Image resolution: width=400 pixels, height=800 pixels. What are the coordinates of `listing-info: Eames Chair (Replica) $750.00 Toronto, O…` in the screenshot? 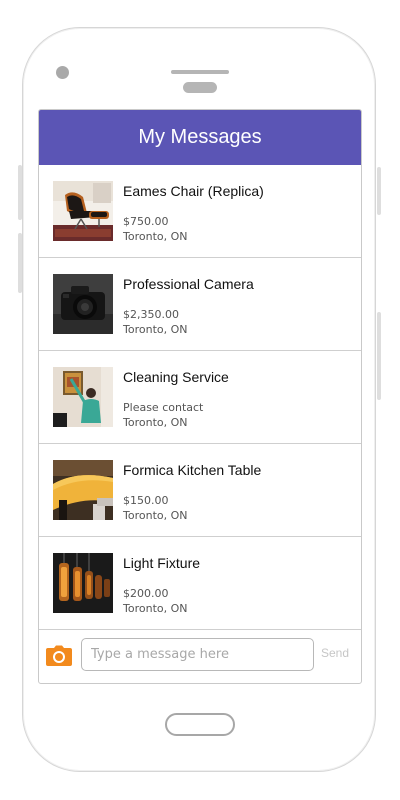 It's located at (238, 213).